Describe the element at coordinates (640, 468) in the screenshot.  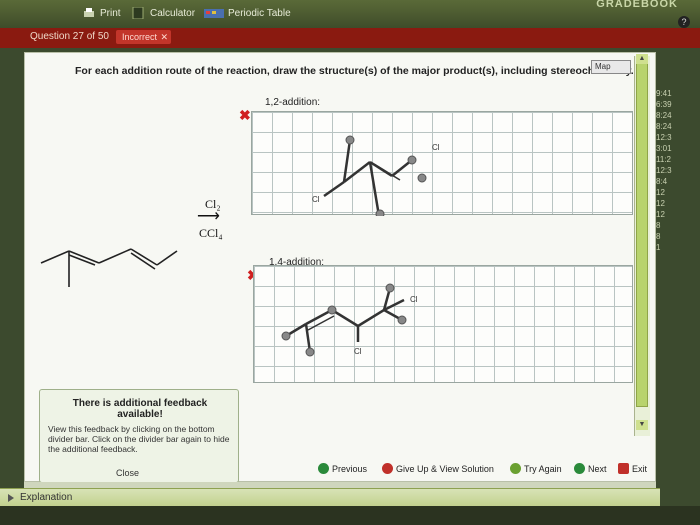
I see `exit-label: Exit` at that location.